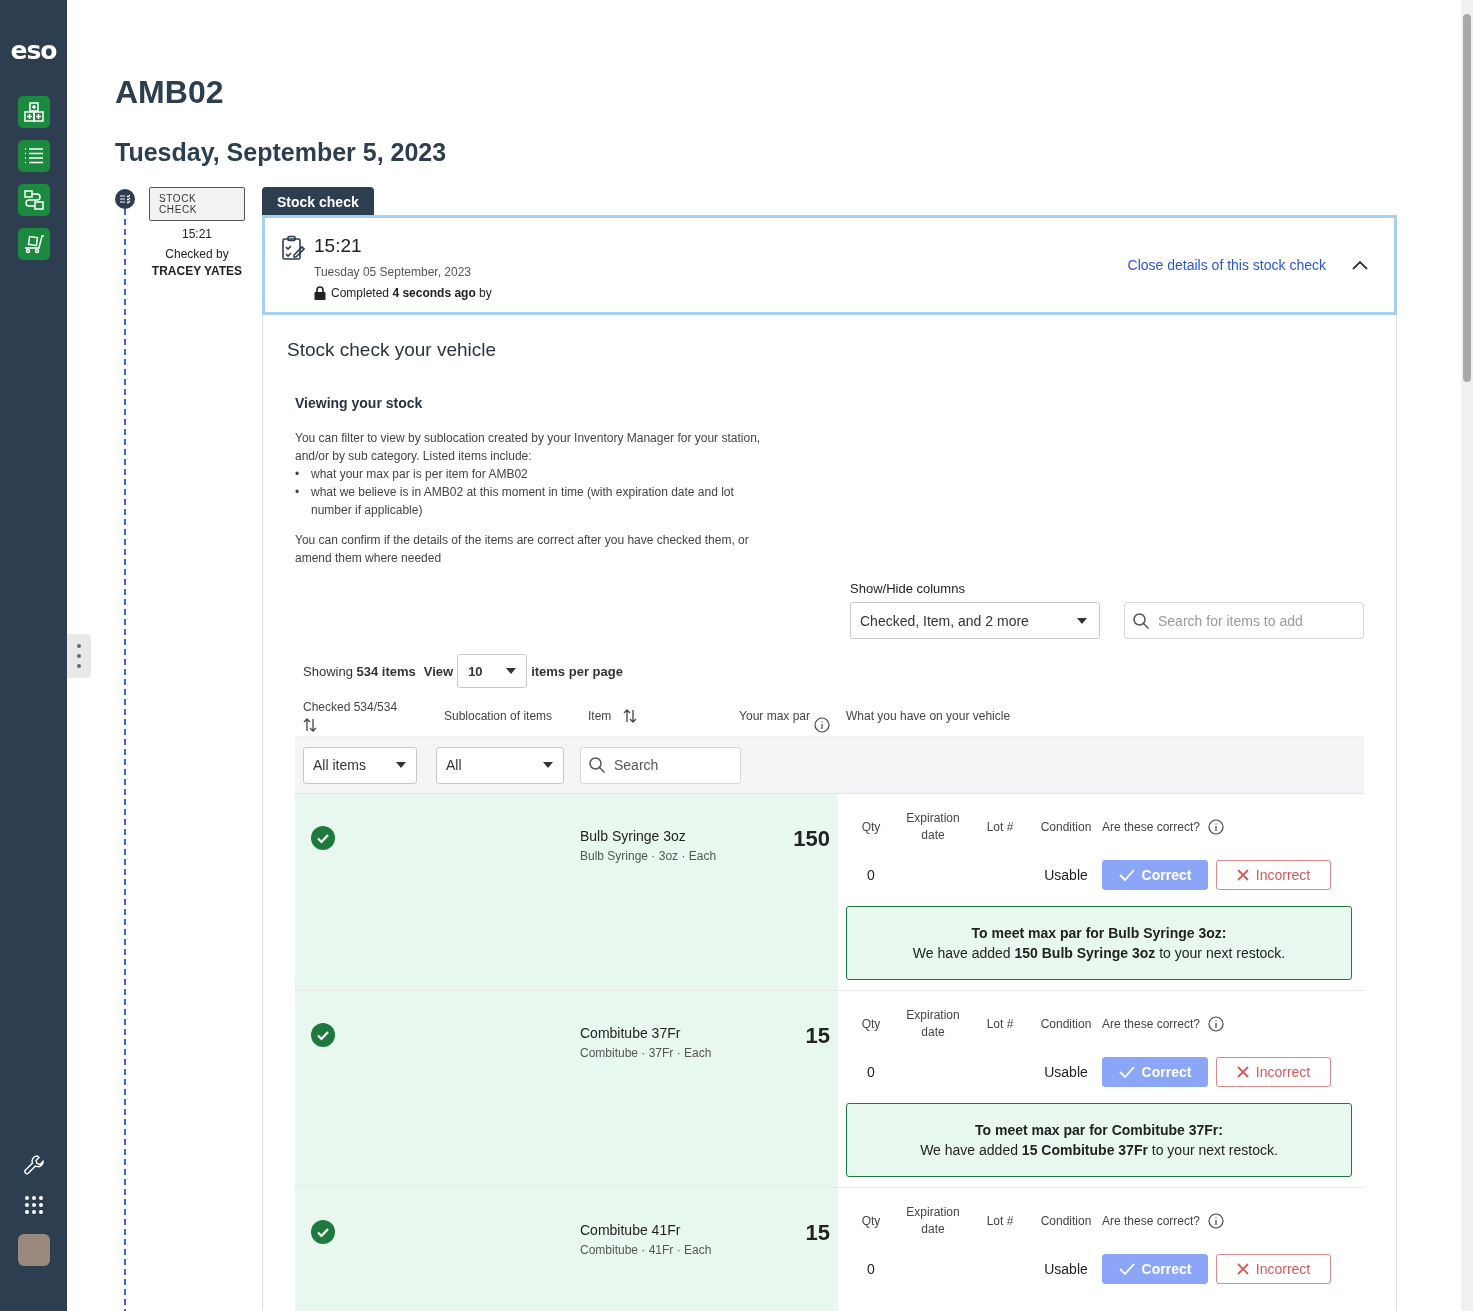  What do you see at coordinates (338, 246) in the screenshot?
I see `summary-time: 15:21` at bounding box center [338, 246].